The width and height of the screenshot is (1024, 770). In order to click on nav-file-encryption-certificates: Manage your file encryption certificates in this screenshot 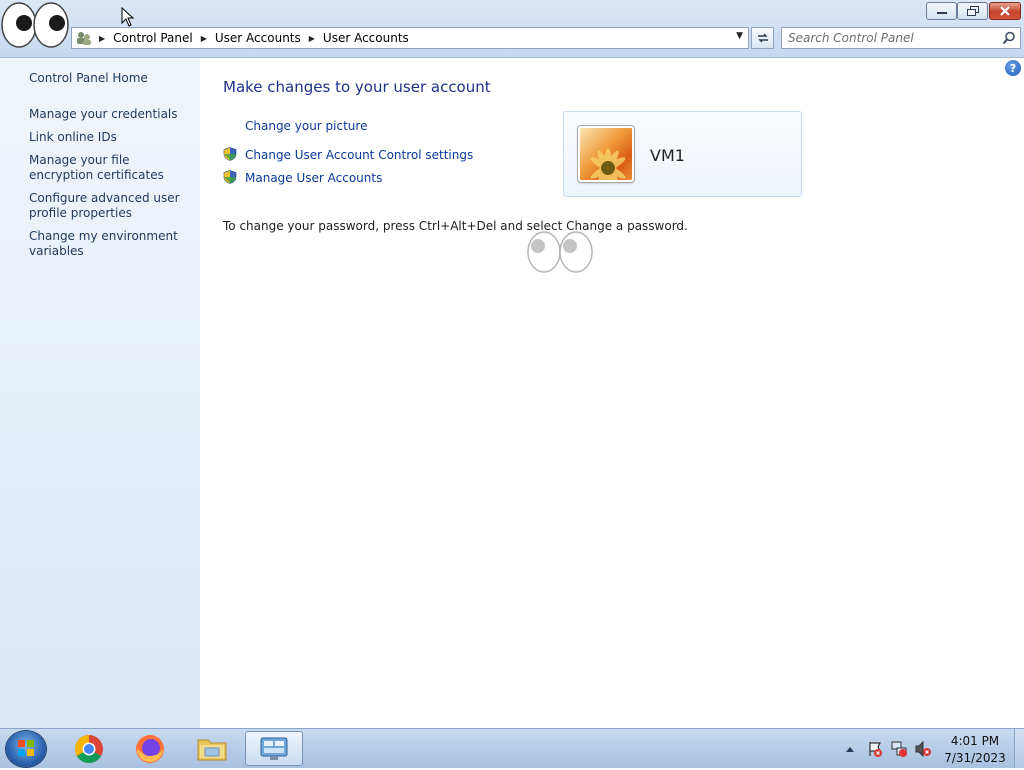, I will do `click(111, 168)`.